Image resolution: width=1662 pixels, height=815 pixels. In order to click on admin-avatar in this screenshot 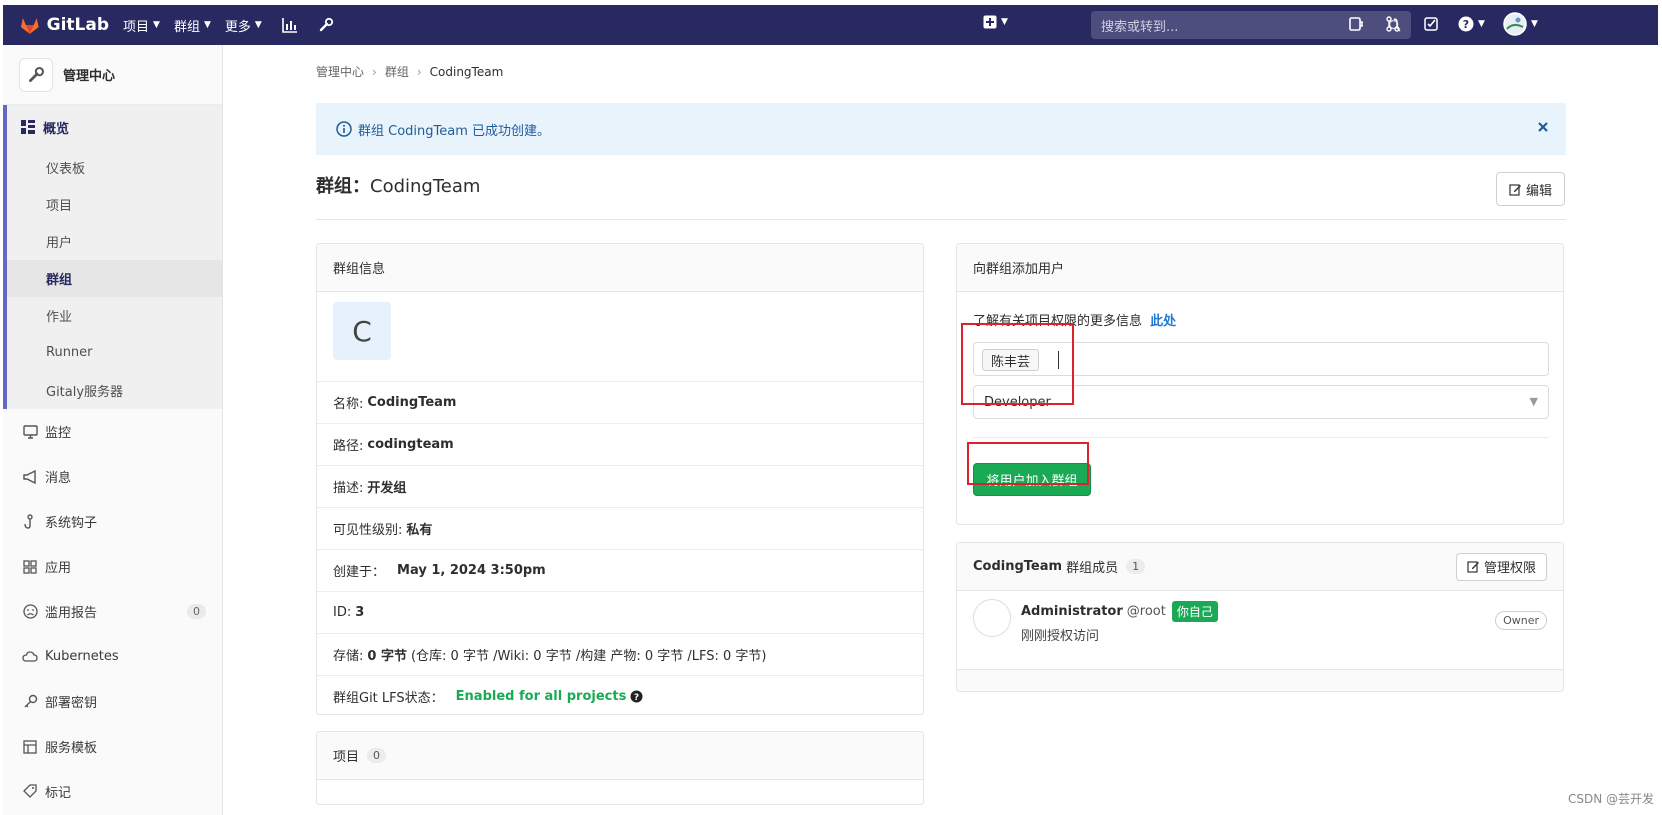, I will do `click(36, 74)`.